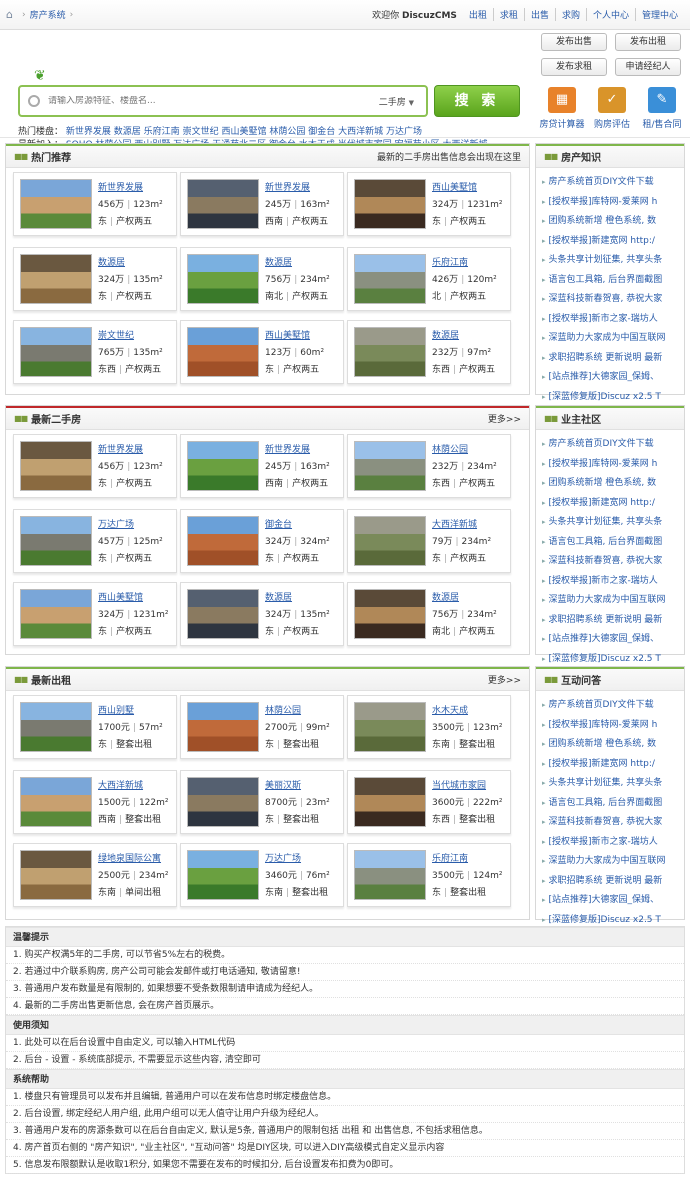 The image size is (690, 1180). I want to click on listing-card: 乐府江南 3500元 | 124m² 东 | 整套出租, so click(429, 875).